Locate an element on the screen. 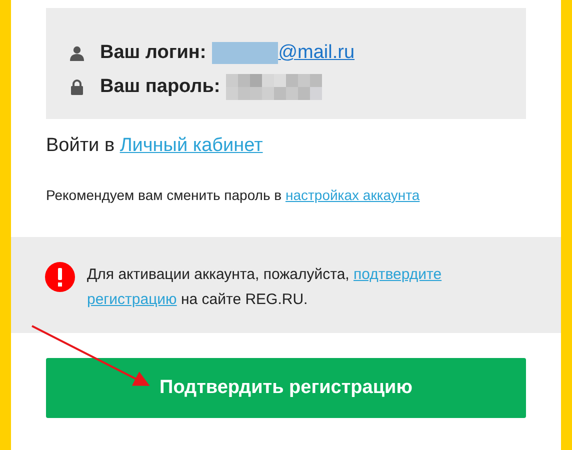 This screenshot has width=572, height=450. credential-label: Ваш пароль: is located at coordinates (160, 87).